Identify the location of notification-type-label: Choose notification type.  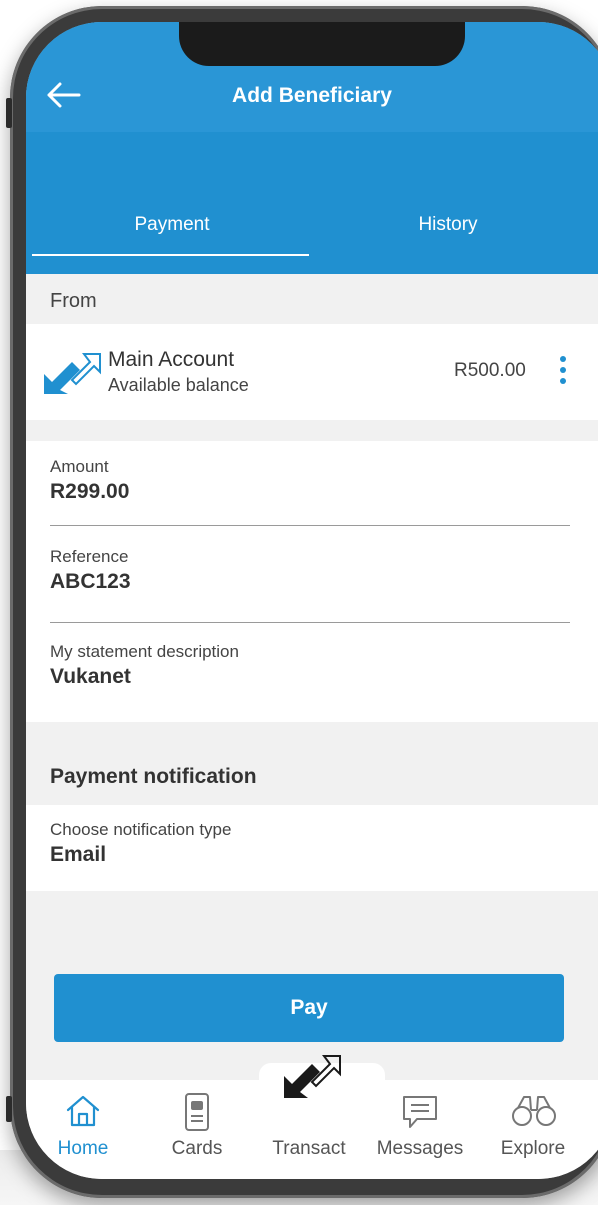
(141, 829).